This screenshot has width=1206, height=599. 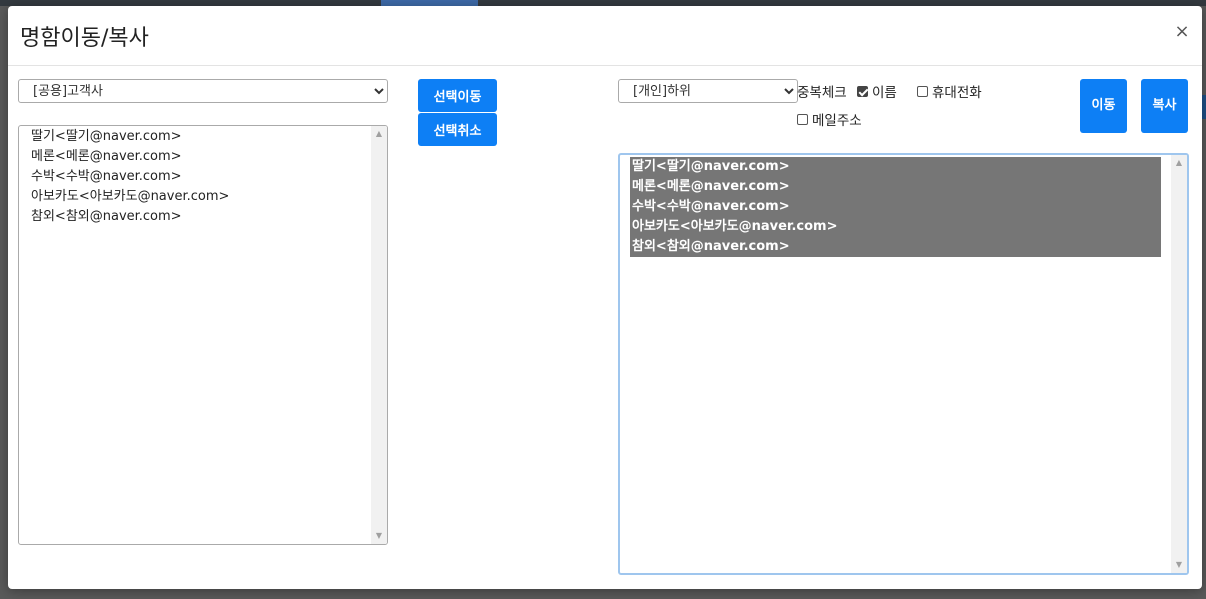 I want to click on move-button-line2: 동, so click(x=1109, y=105).